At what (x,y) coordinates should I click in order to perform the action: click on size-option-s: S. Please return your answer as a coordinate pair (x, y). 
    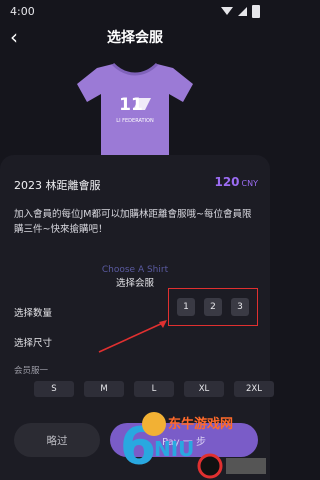
    Looking at the image, I should click on (54, 389).